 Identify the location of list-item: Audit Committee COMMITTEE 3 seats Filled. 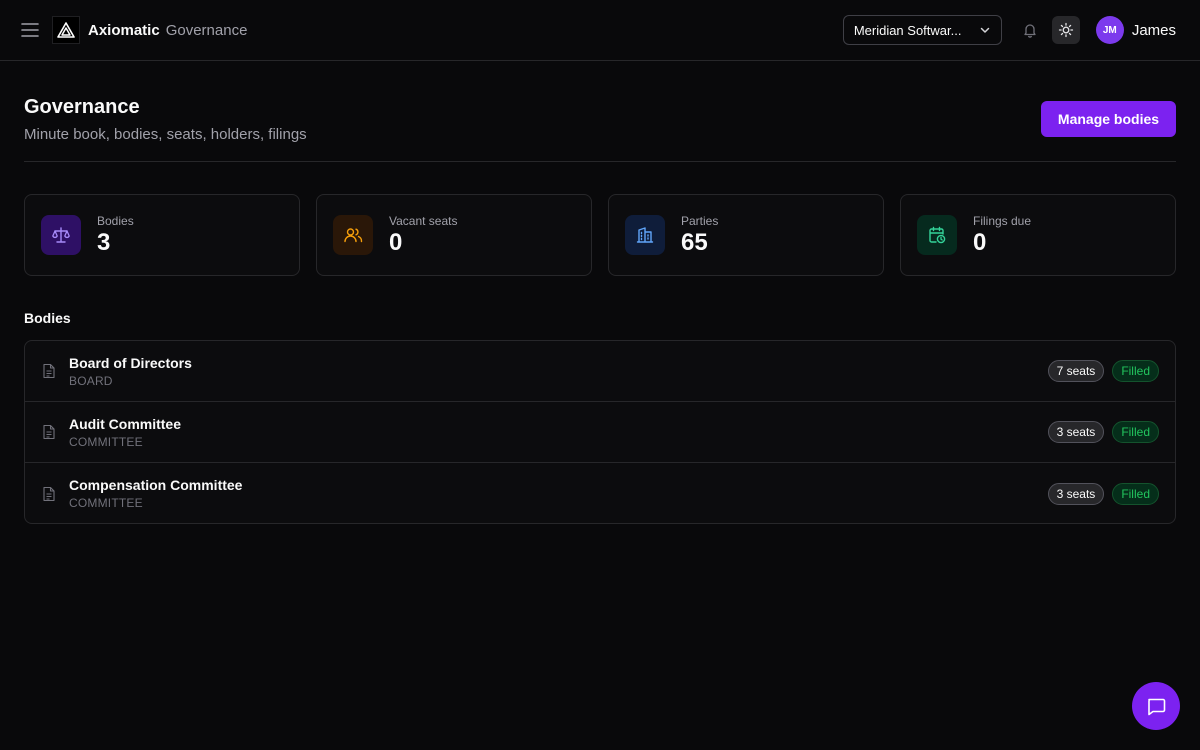
(600, 432).